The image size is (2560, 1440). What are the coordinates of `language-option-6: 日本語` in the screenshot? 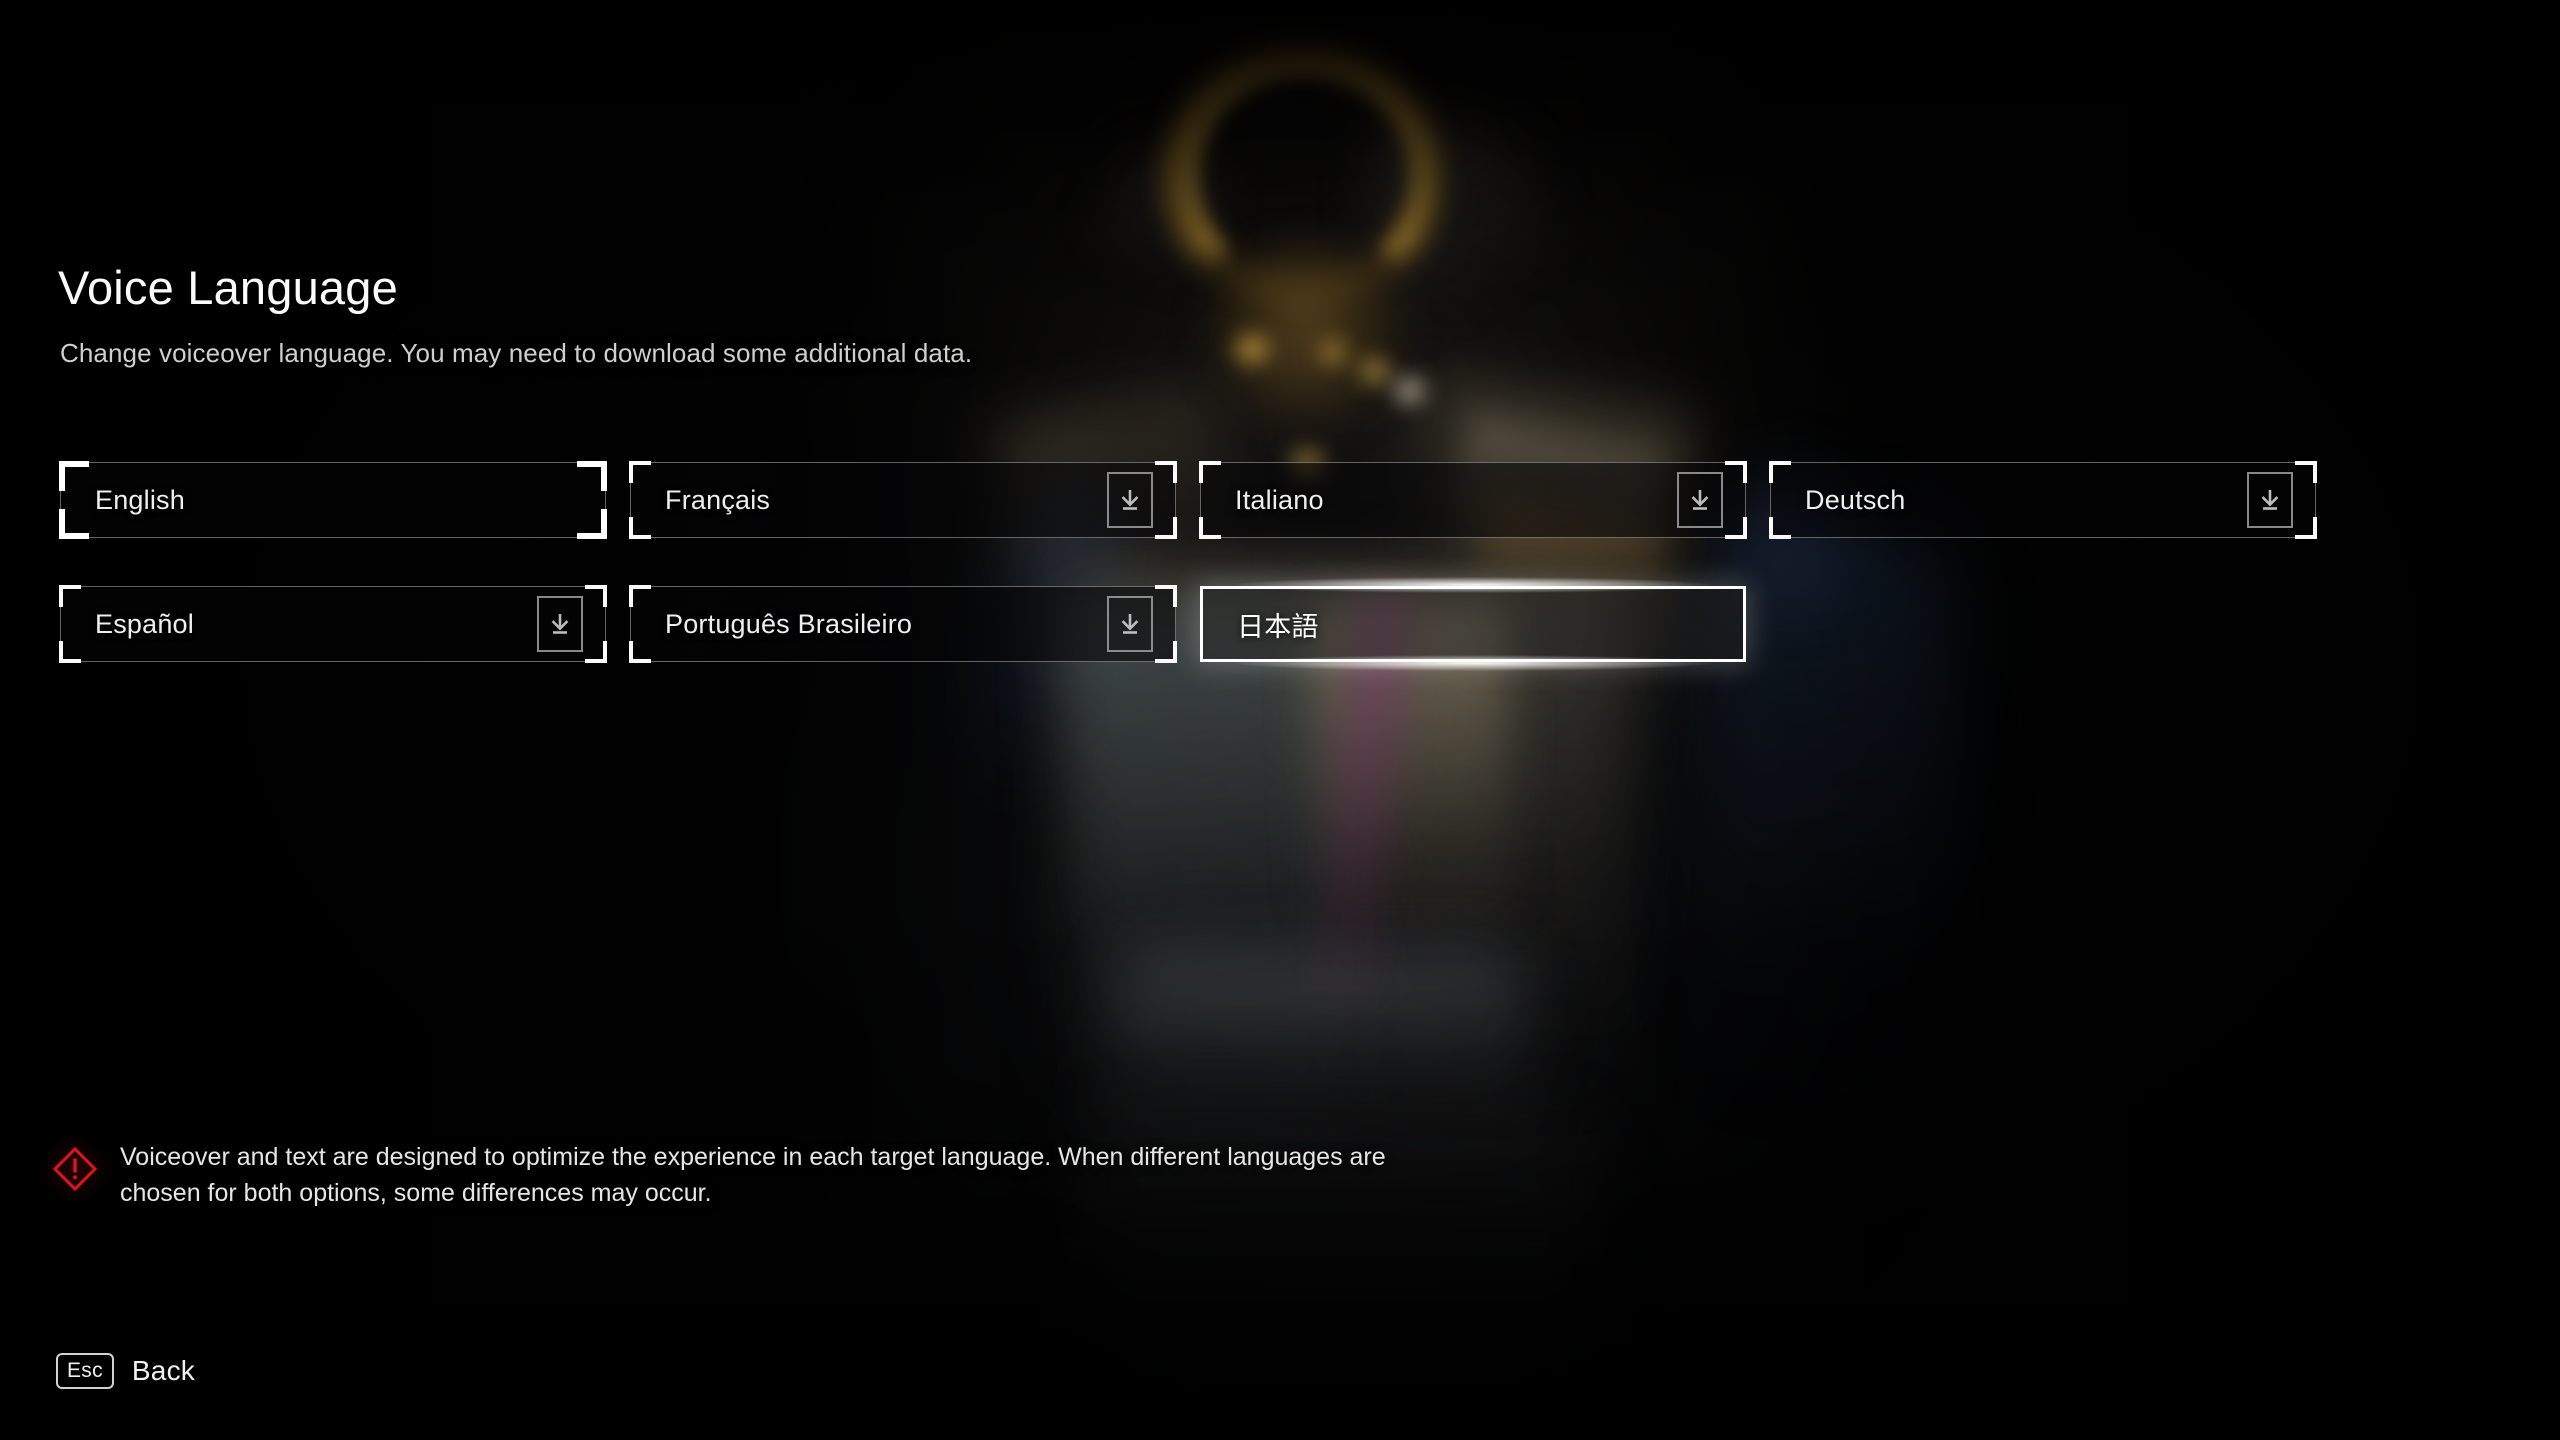 It's located at (1473, 624).